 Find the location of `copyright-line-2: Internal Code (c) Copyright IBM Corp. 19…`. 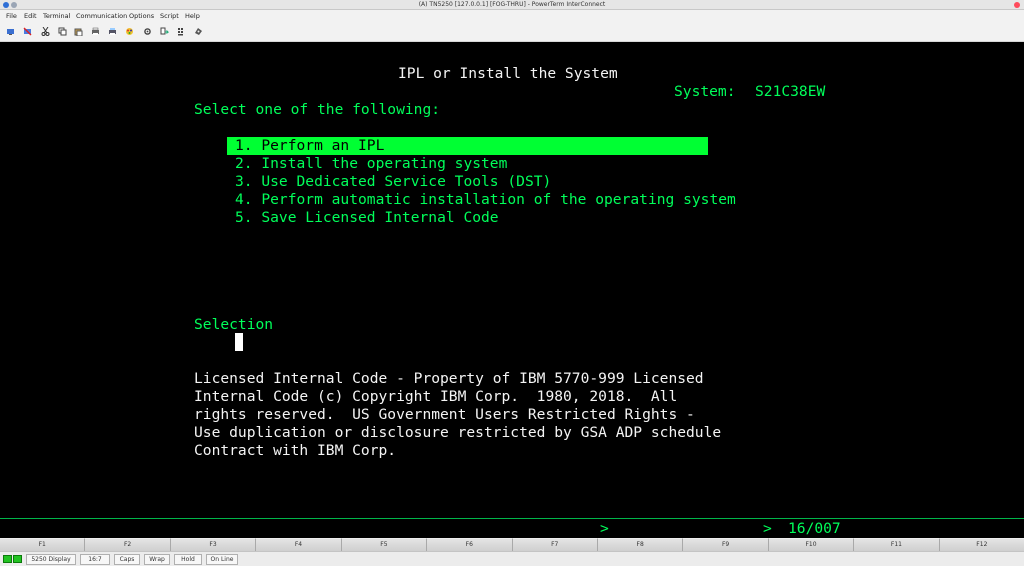

copyright-line-2: Internal Code (c) Copyright IBM Corp. 19… is located at coordinates (436, 396).